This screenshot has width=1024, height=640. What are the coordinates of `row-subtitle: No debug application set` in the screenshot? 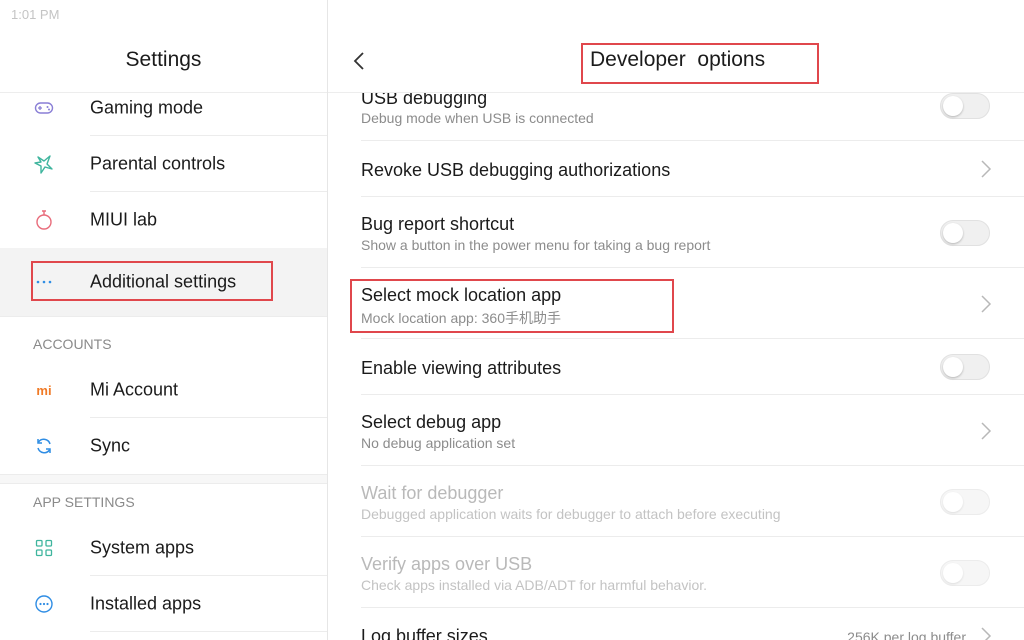 It's located at (438, 443).